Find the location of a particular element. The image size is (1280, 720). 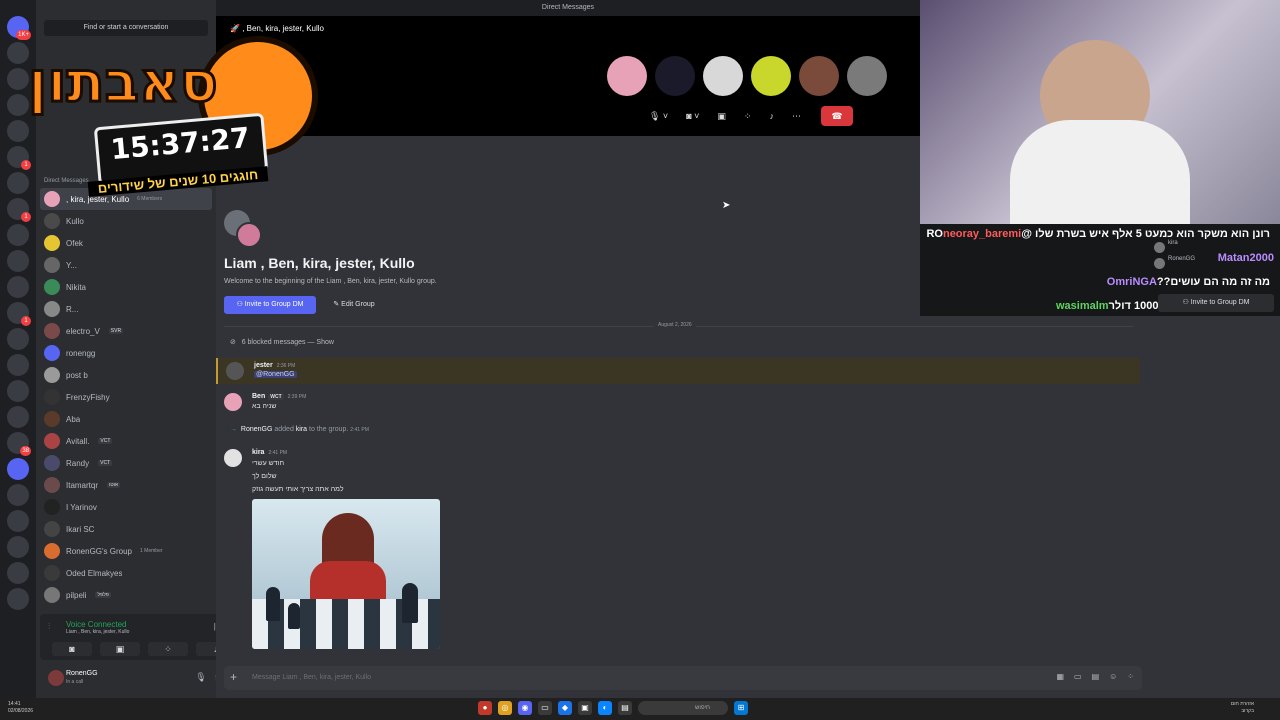

plus-icon: + is located at coordinates (233, 677).